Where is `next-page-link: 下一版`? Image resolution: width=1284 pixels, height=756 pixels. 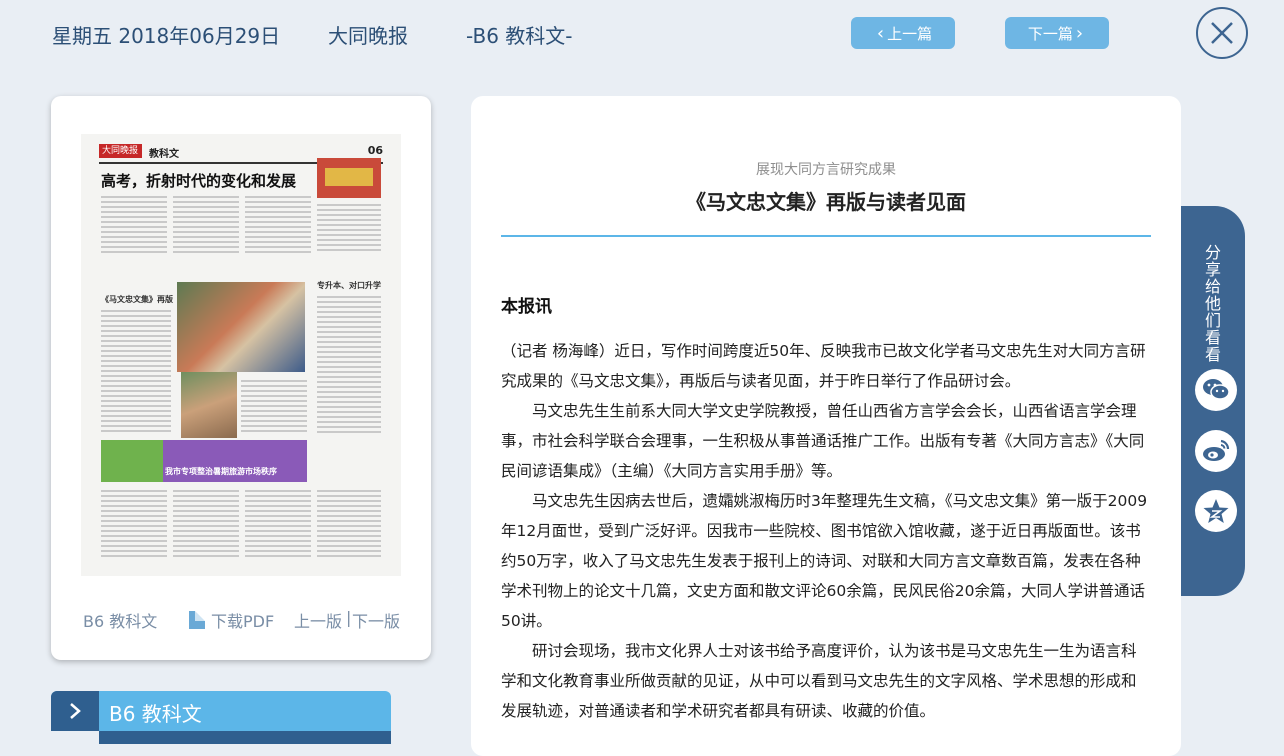
next-page-link: 下一版 is located at coordinates (376, 620).